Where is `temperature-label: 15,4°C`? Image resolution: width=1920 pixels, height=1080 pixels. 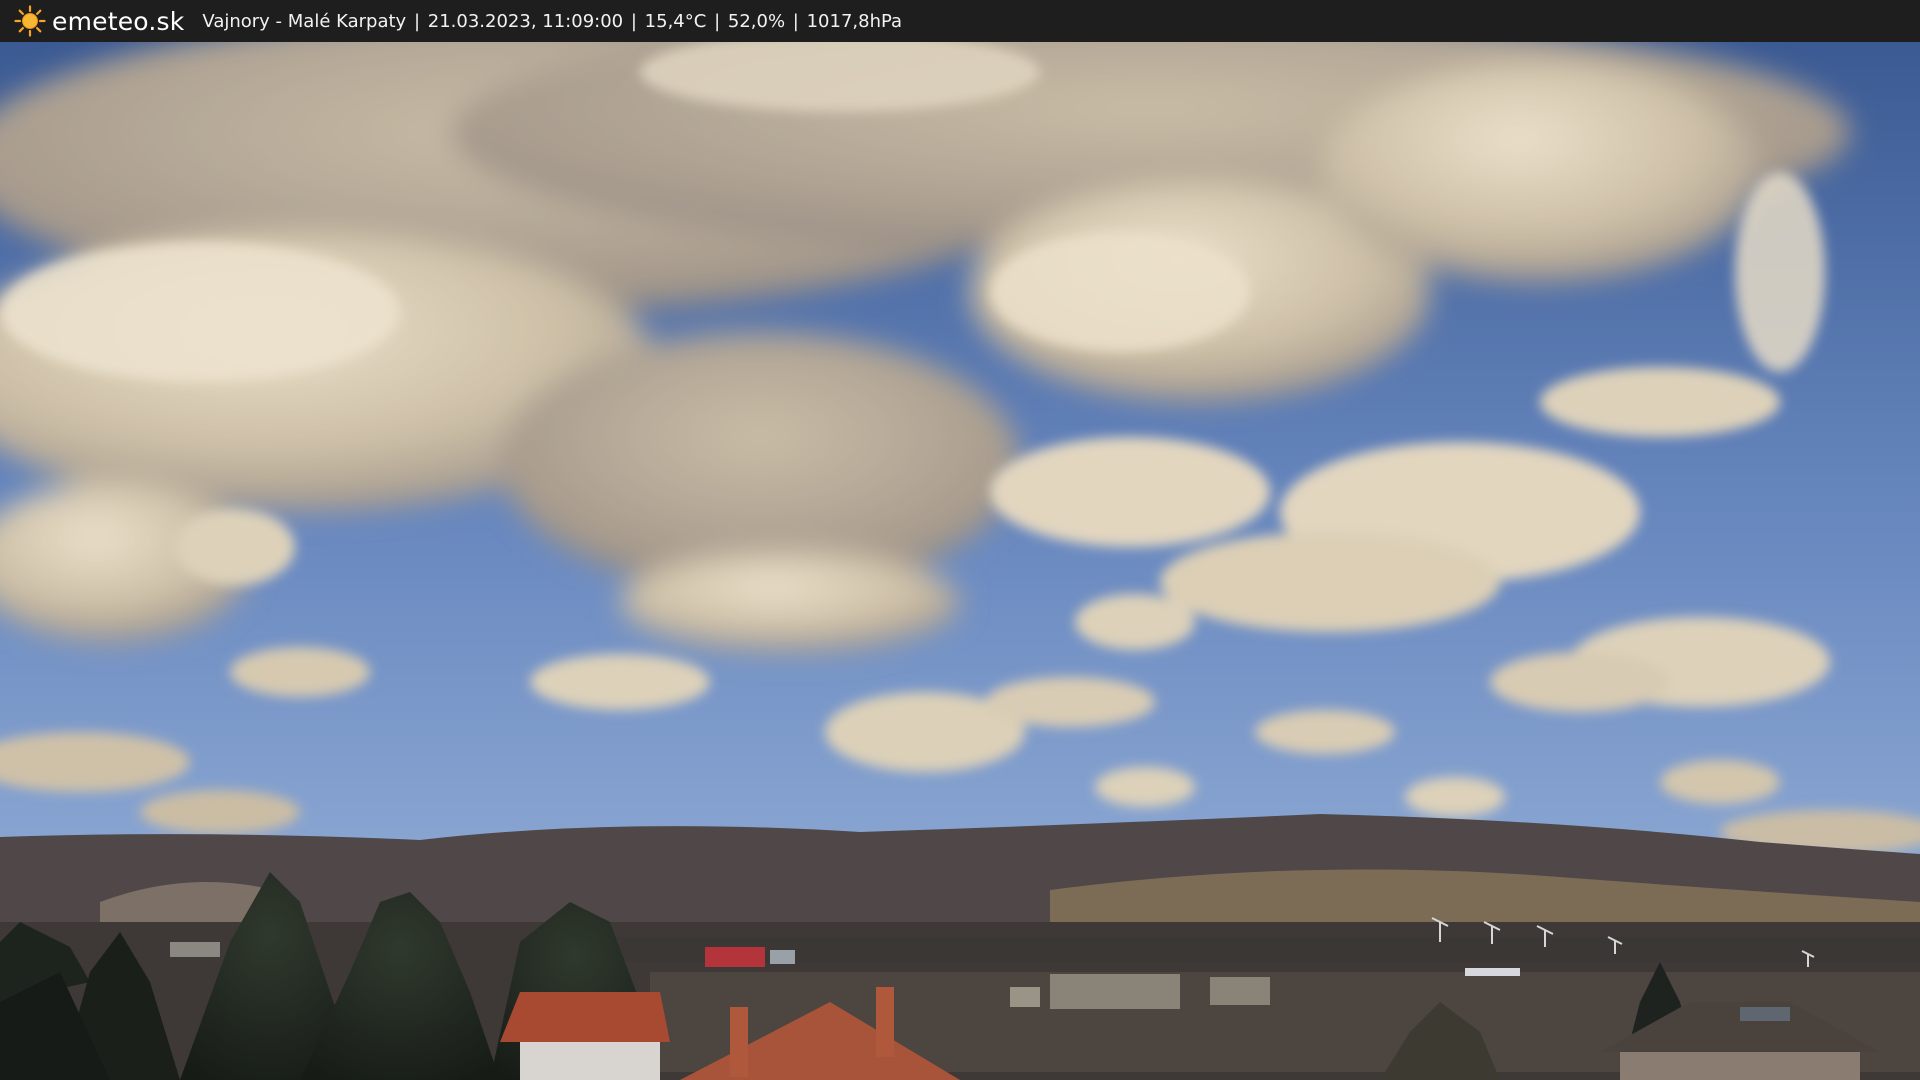 temperature-label: 15,4°C is located at coordinates (675, 21).